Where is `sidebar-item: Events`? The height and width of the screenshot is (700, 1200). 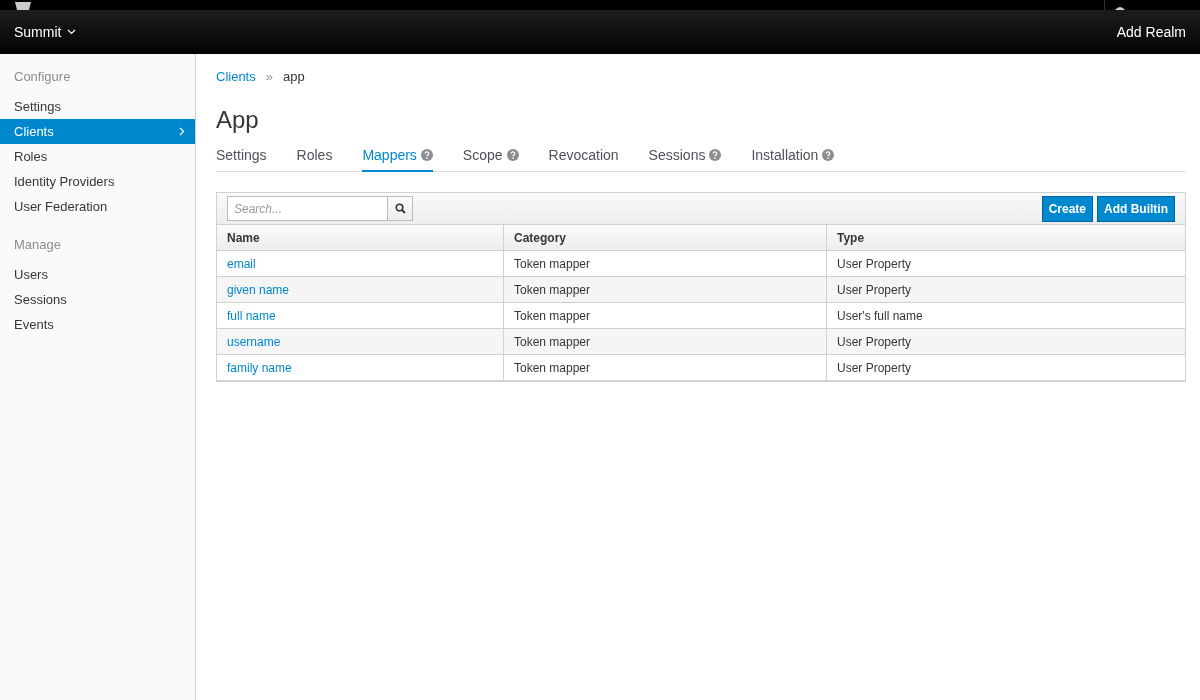 sidebar-item: Events is located at coordinates (97, 324).